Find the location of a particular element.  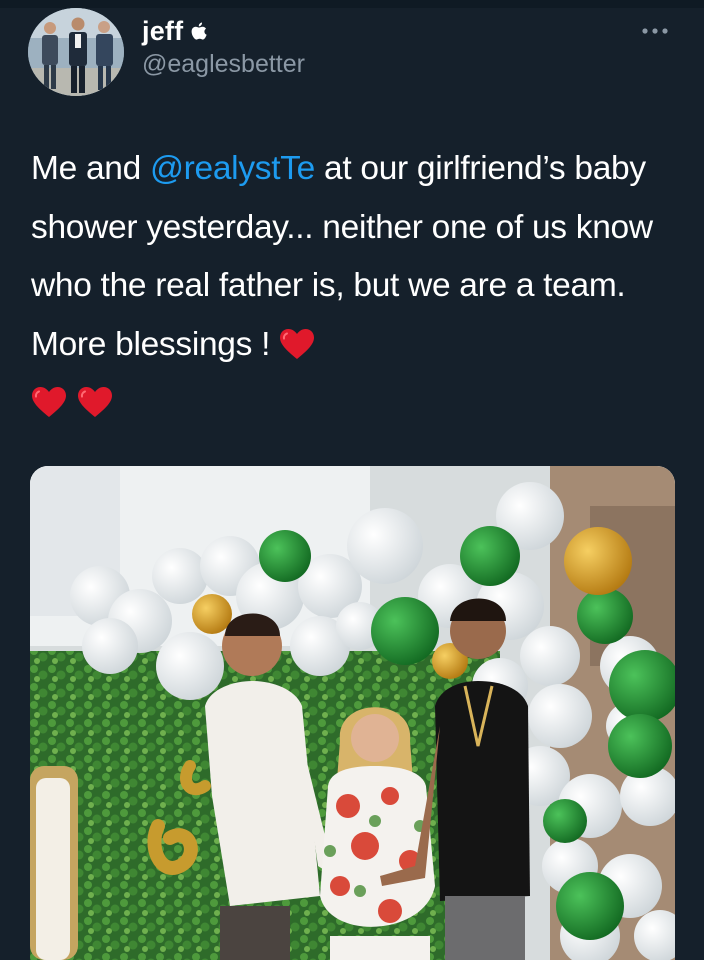

mention-link: @realystTe is located at coordinates (232, 168).